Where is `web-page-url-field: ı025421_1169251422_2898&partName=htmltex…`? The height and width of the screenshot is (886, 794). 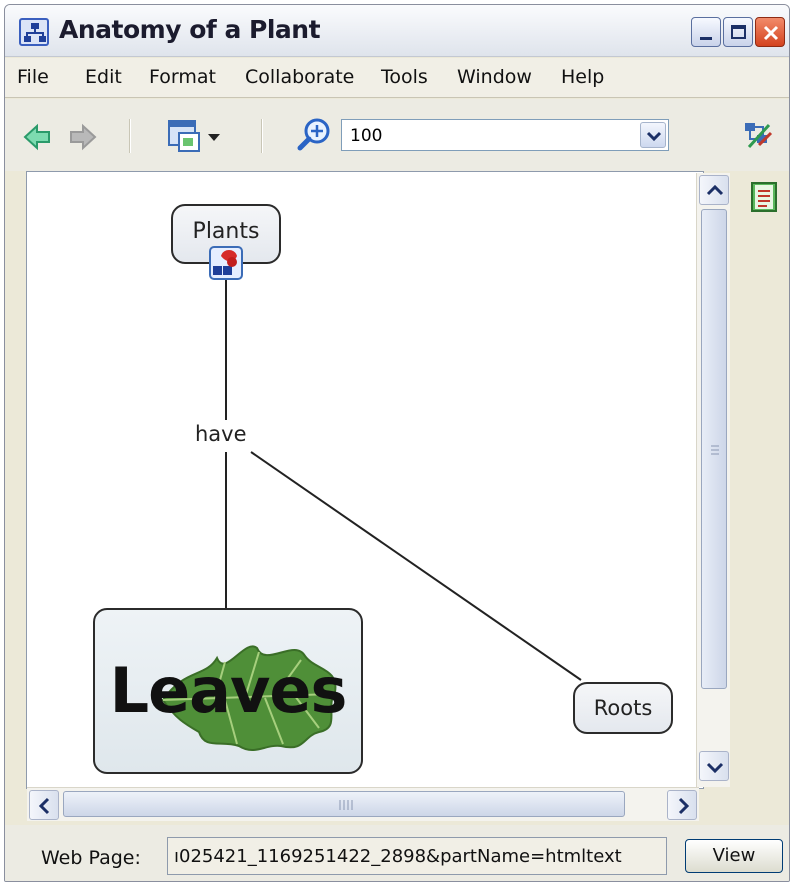
web-page-url-field: ı025421_1169251422_2898&partName=htmltex… is located at coordinates (417, 856).